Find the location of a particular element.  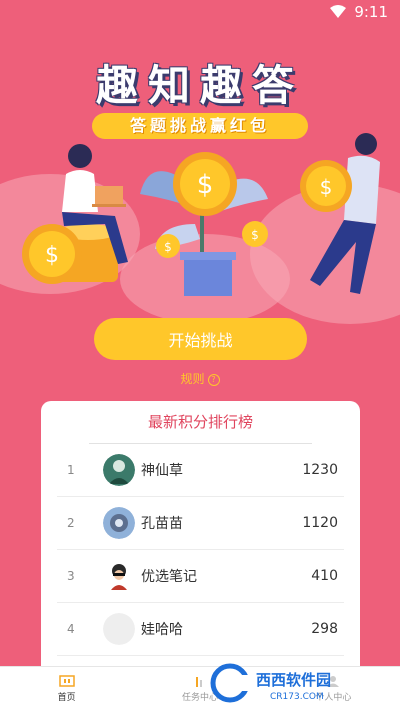

start-challenge-button: 开始挑战 is located at coordinates (200, 339).